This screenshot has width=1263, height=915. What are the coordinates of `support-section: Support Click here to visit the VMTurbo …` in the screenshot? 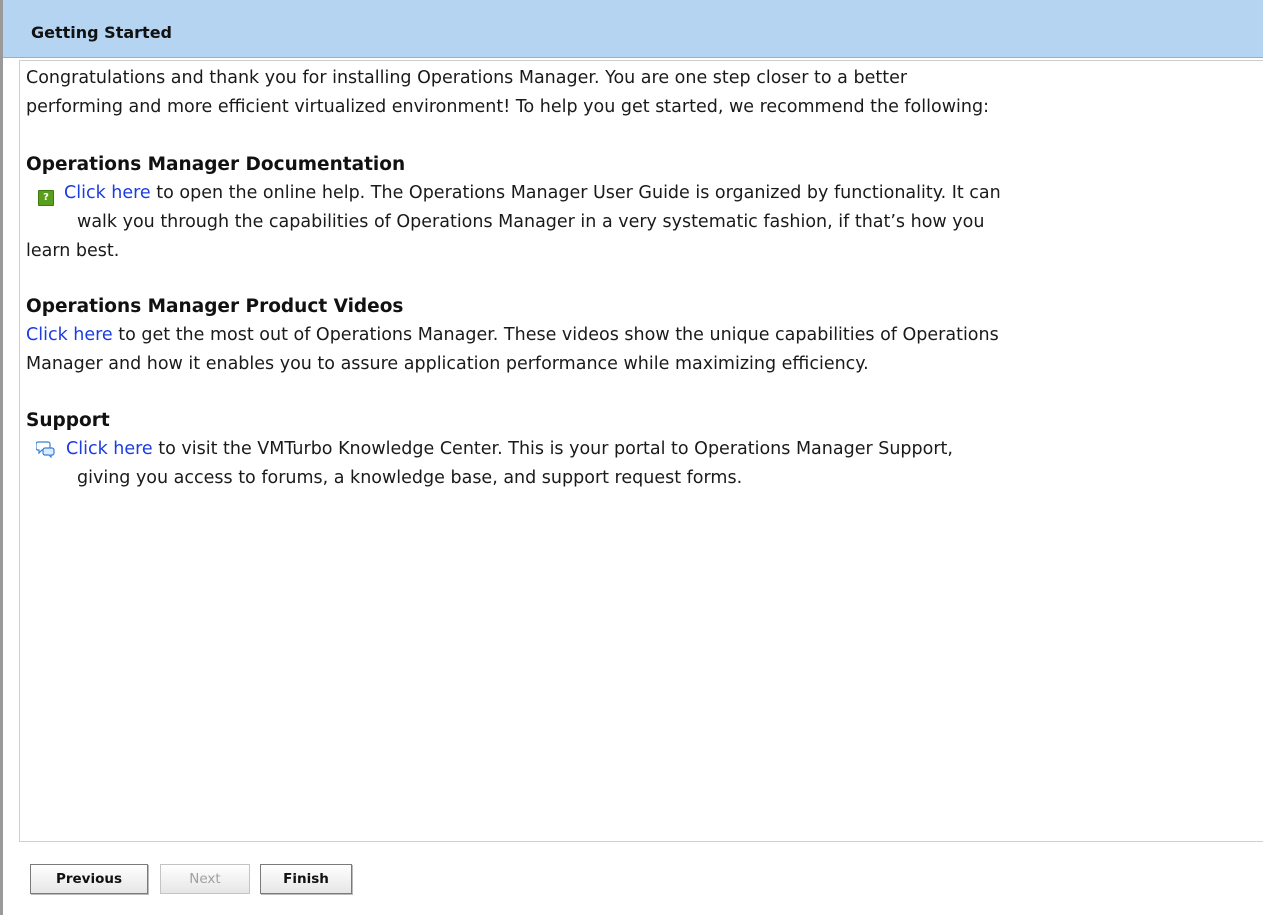 It's located at (644, 450).